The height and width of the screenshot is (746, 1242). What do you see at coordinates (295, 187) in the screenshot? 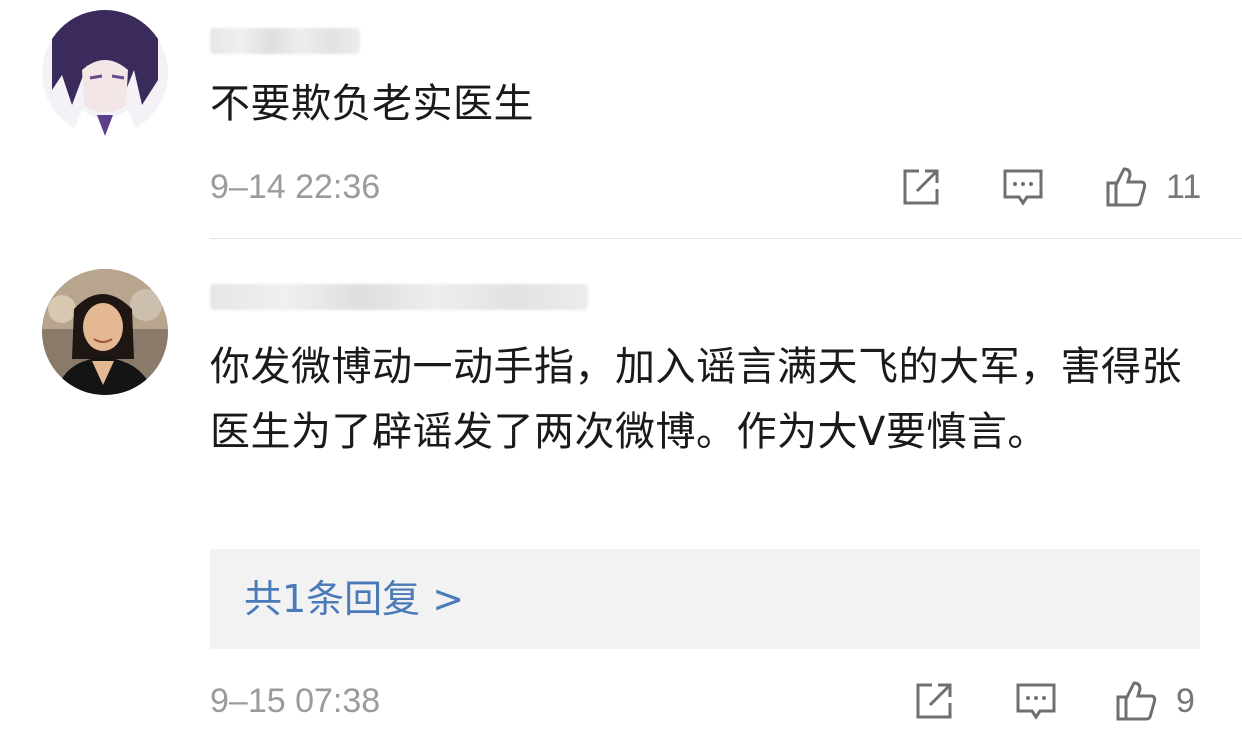
I see `timestamp: 9–14 22:36` at bounding box center [295, 187].